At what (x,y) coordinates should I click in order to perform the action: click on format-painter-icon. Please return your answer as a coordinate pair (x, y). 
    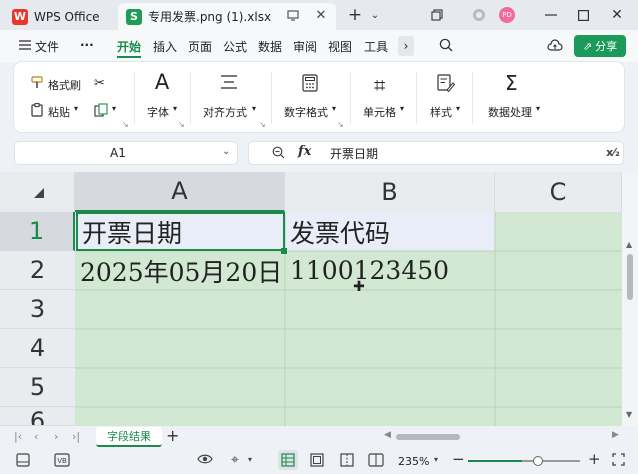
    Looking at the image, I should click on (37, 82).